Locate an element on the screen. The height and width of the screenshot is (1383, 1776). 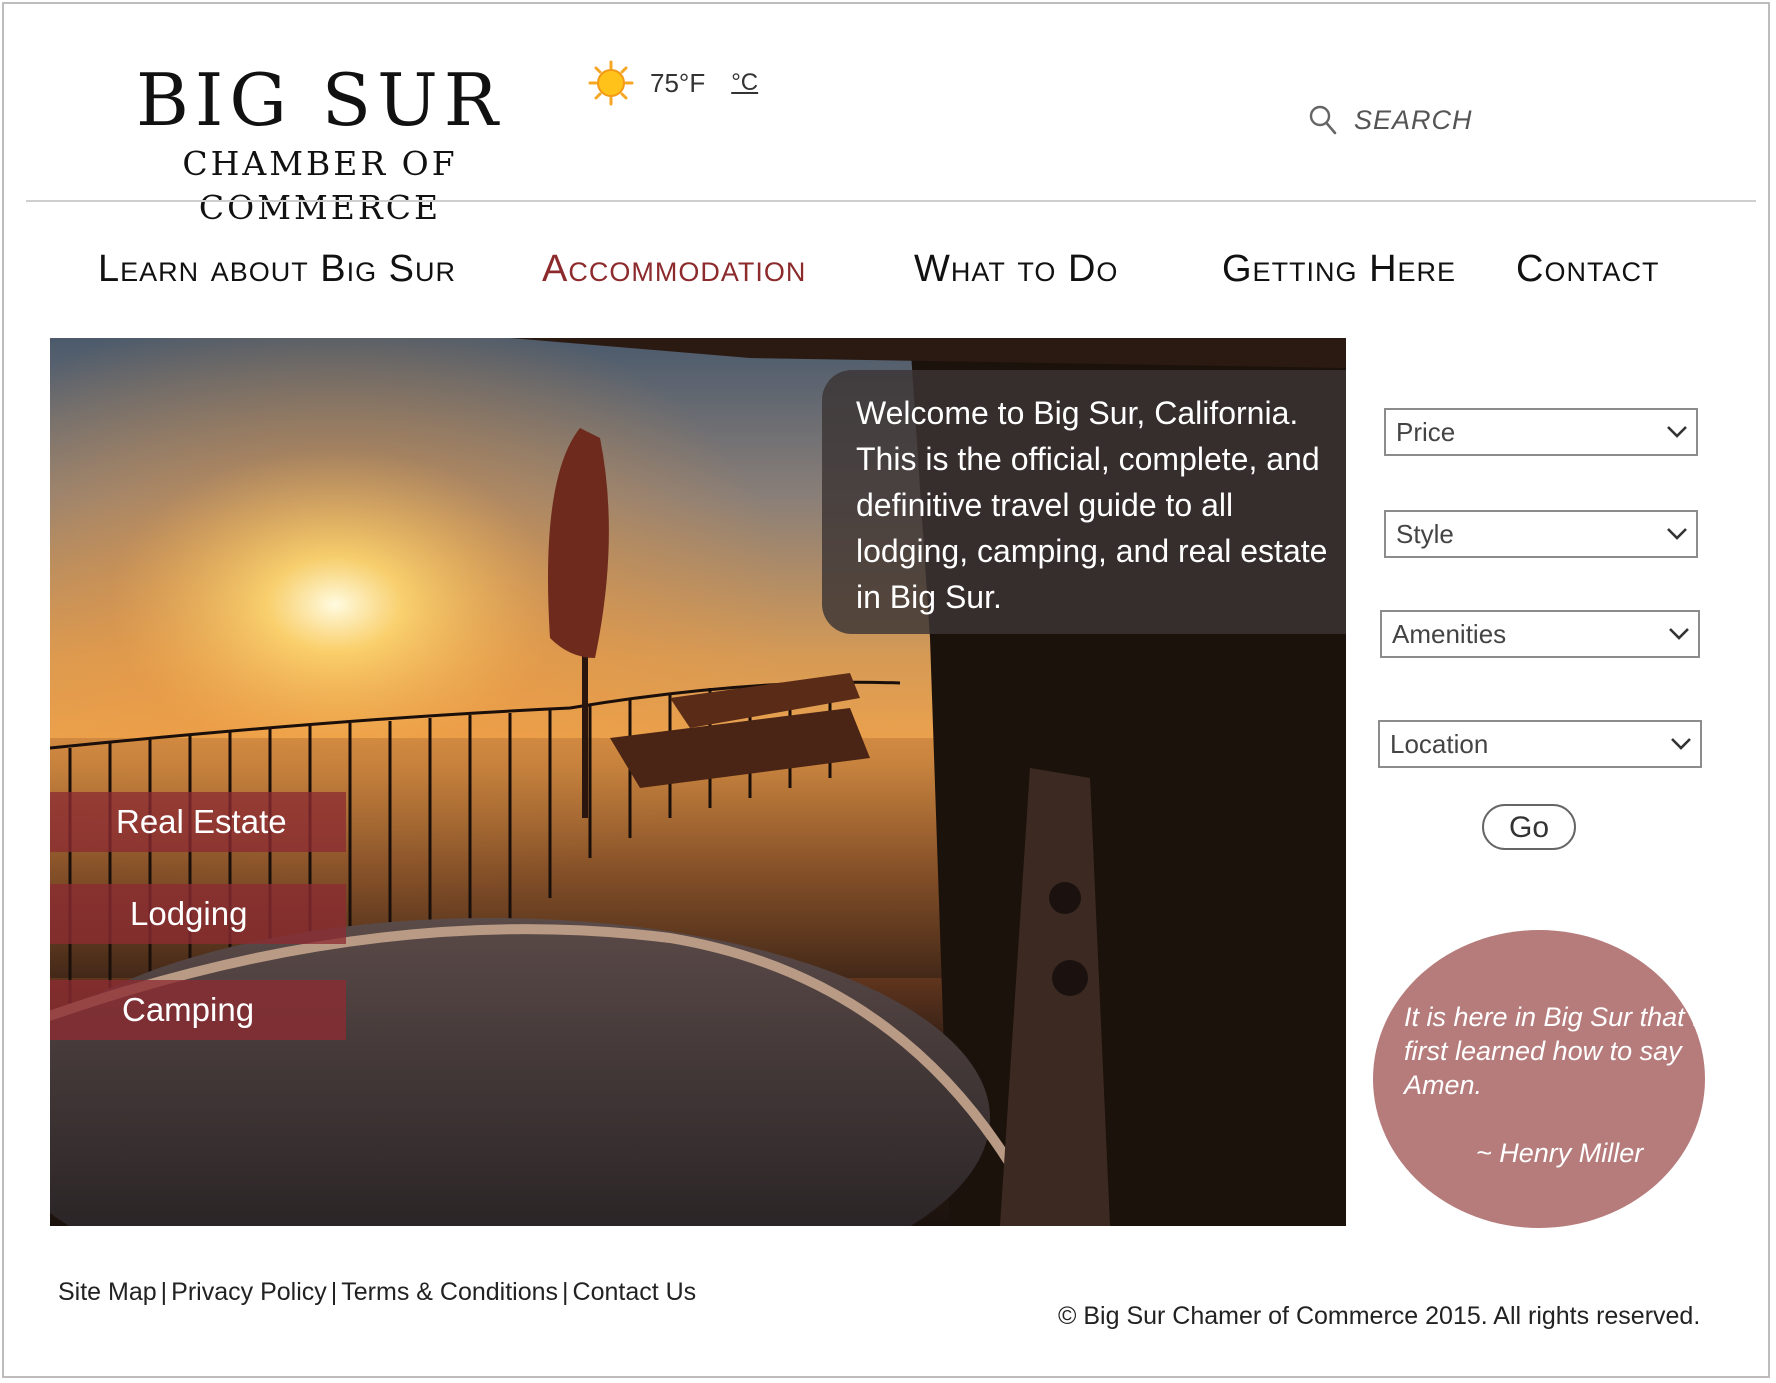
weather-widget: 75°F °C is located at coordinates (673, 83).